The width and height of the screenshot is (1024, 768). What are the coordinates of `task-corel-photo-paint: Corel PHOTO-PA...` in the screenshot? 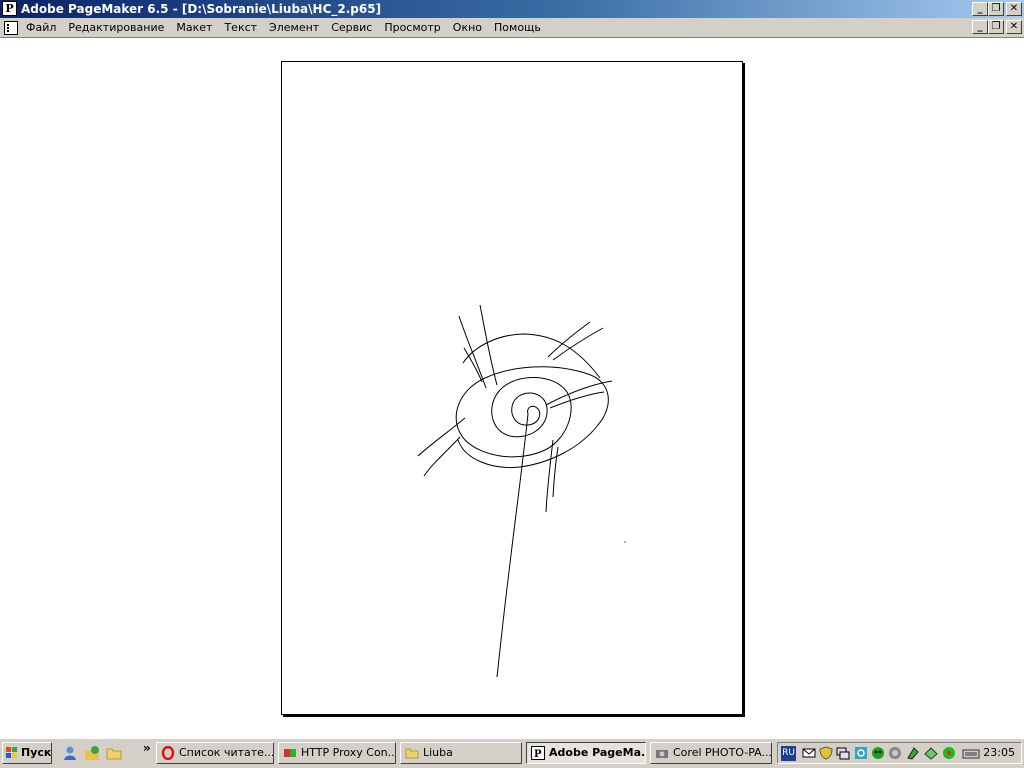 It's located at (711, 753).